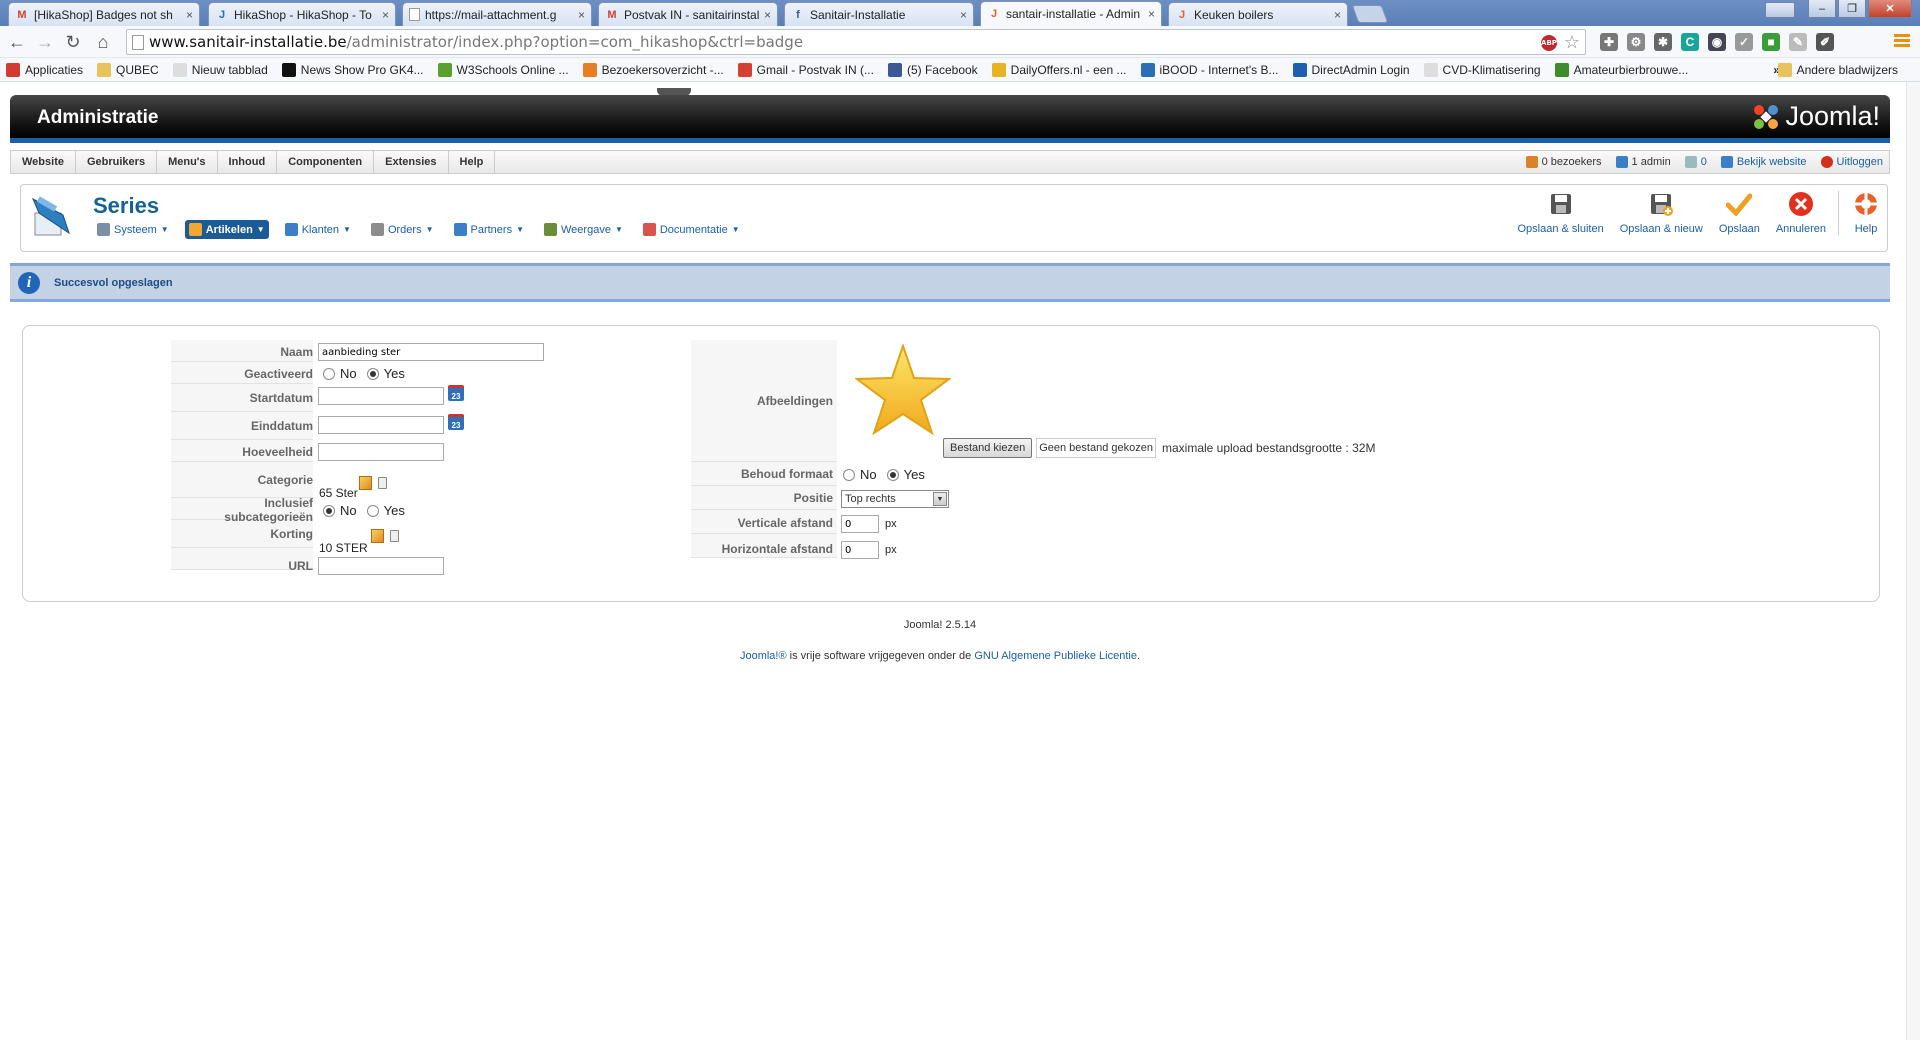 This screenshot has width=1920, height=1040. I want to click on browser-tab: J HikaShop - HikaShop - To ×, so click(302, 14).